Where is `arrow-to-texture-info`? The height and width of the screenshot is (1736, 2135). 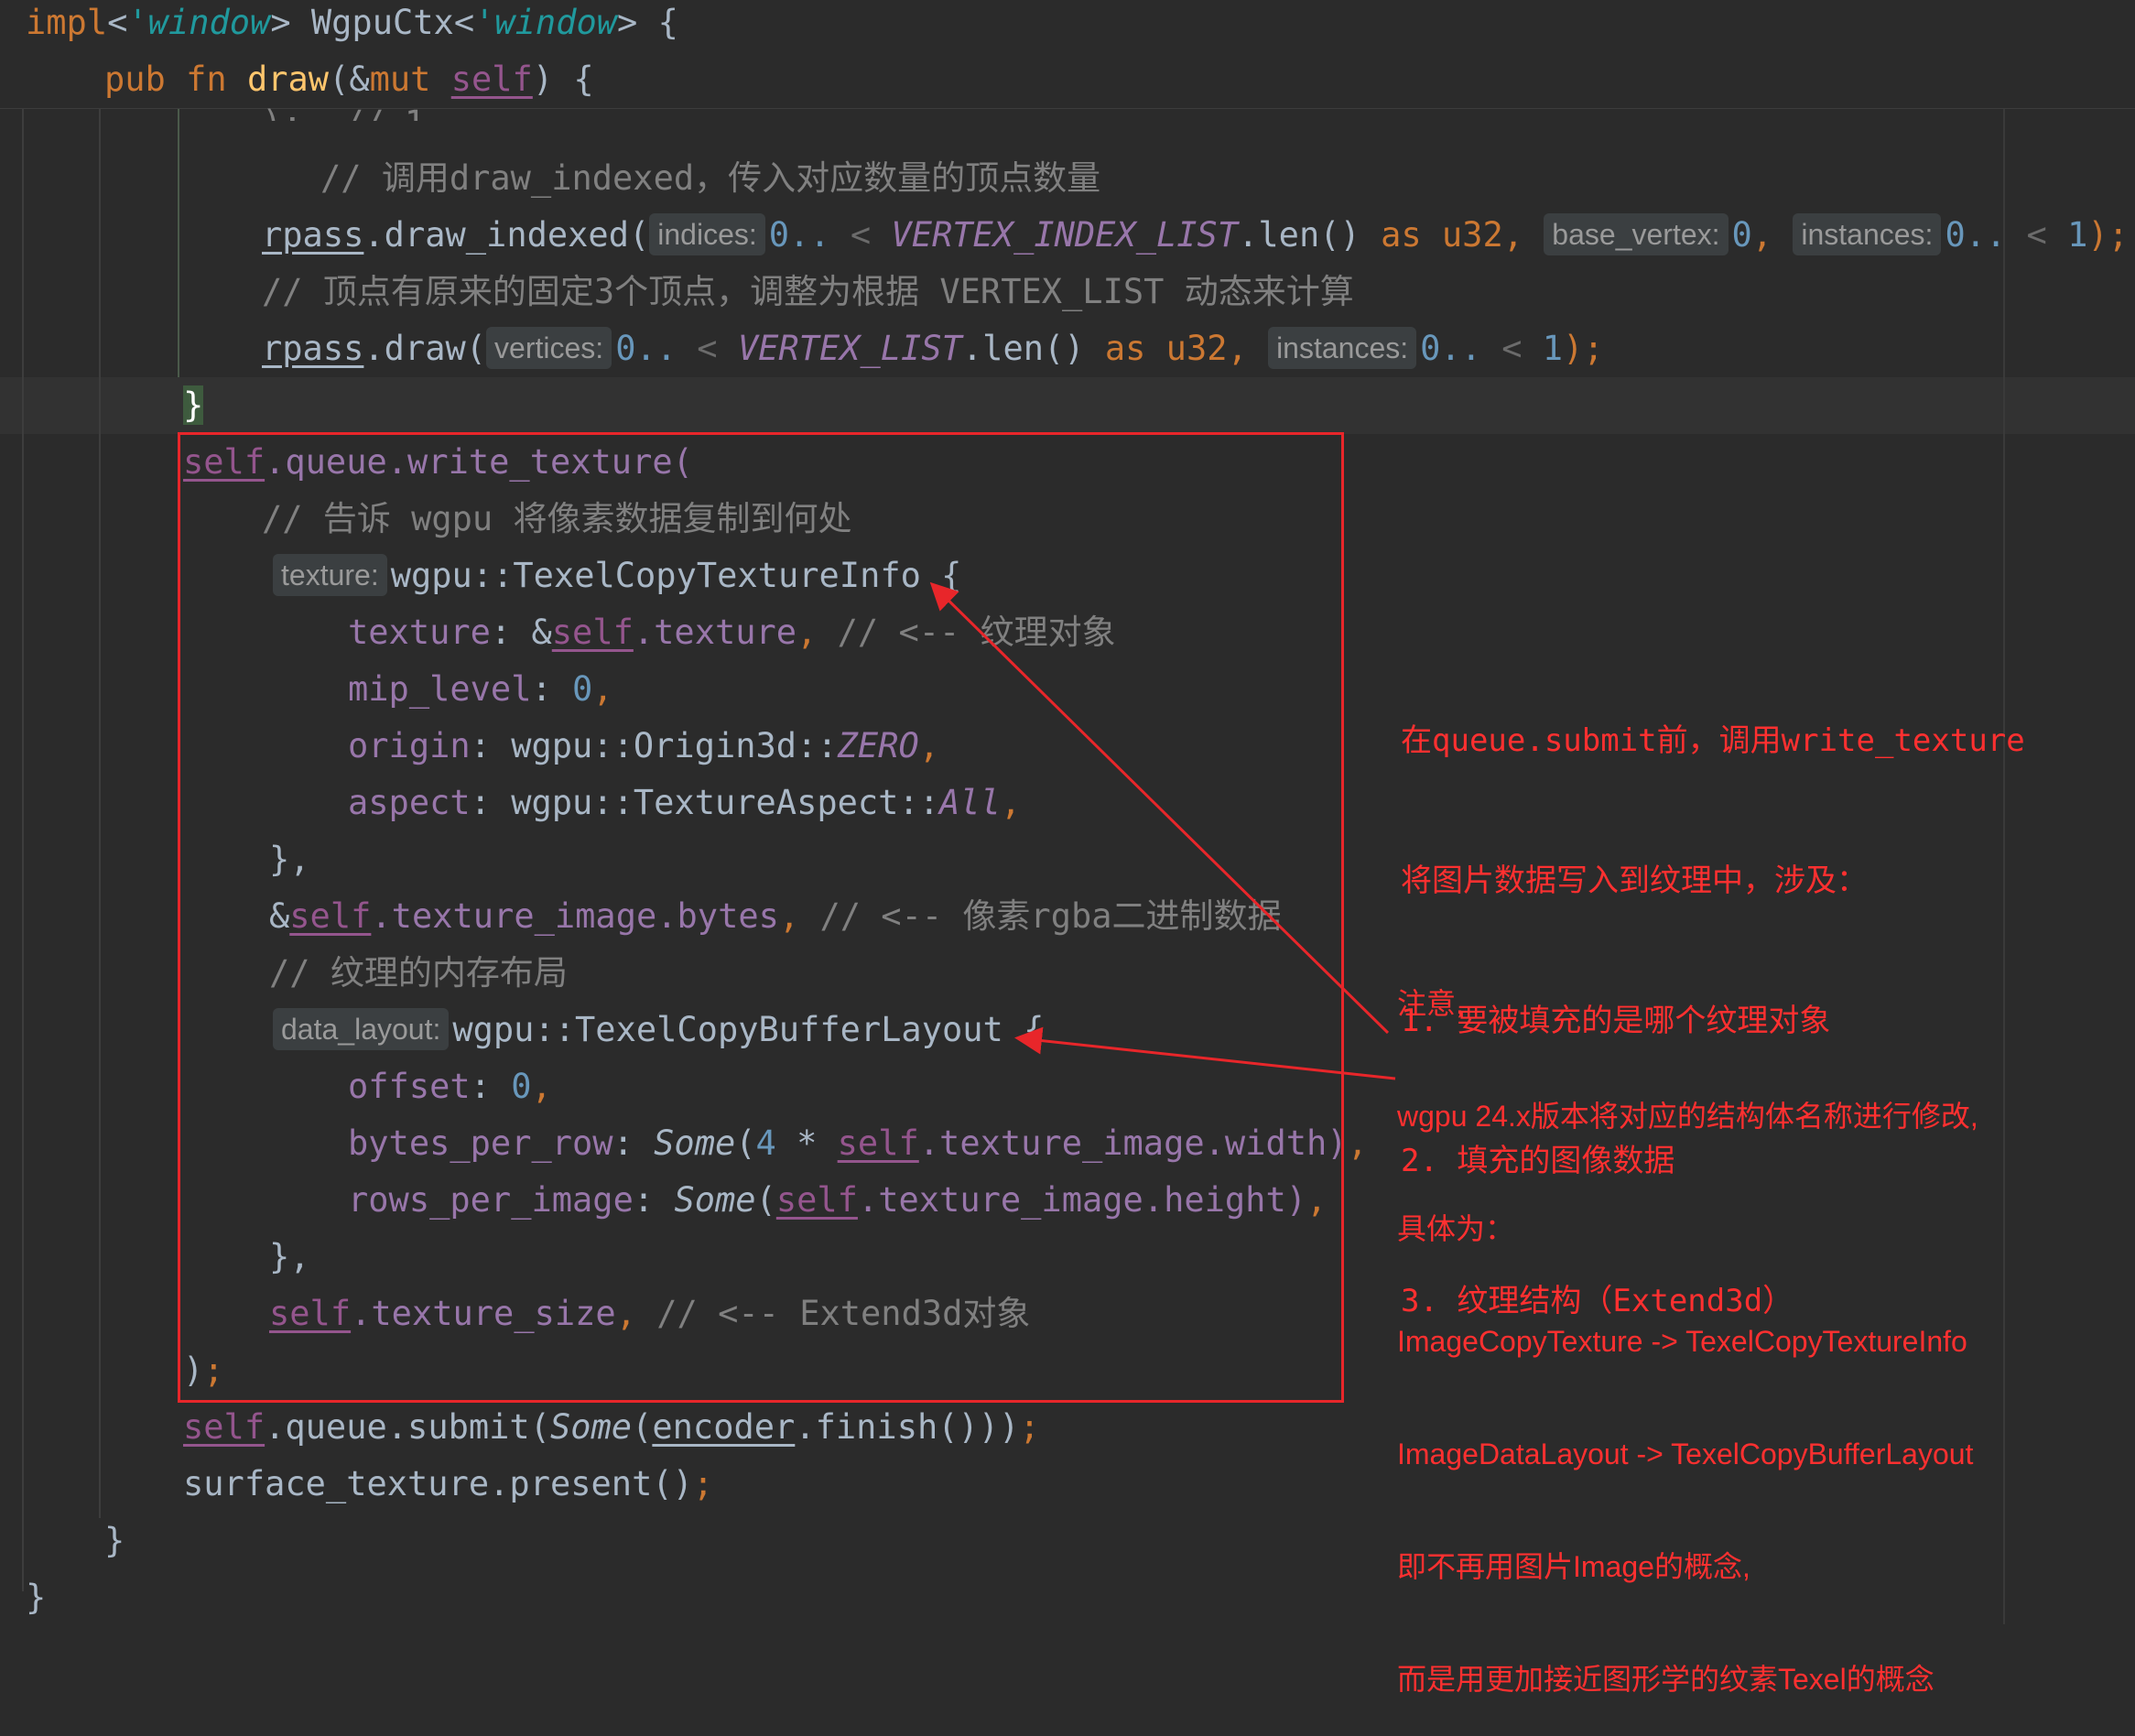 arrow-to-texture-info is located at coordinates (1160, 808).